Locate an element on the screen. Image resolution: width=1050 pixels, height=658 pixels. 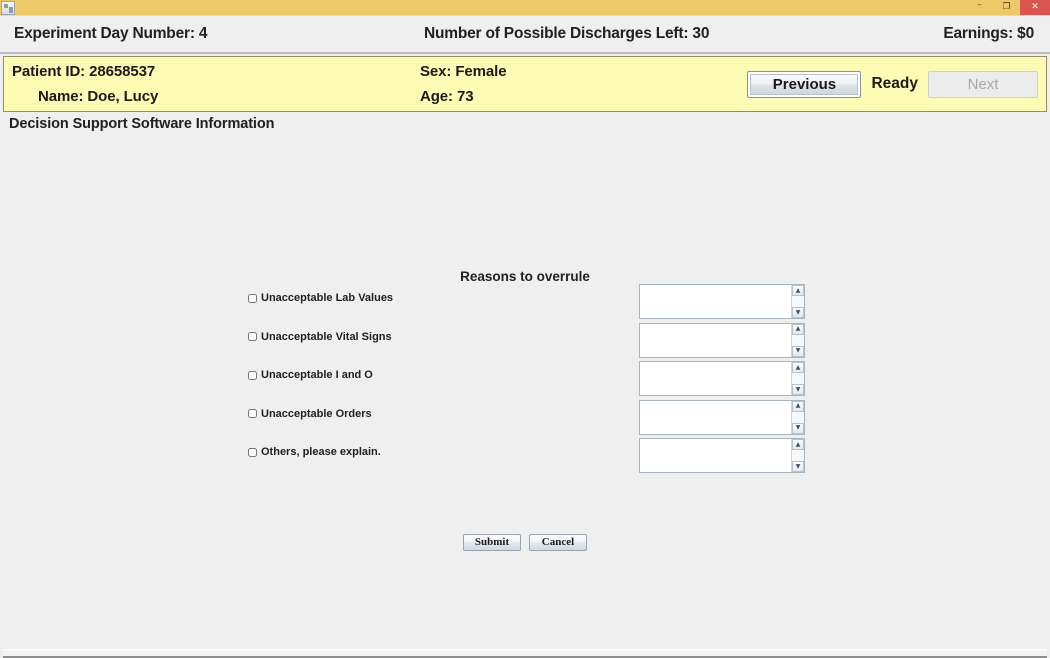
patient-demographics-column: Sex: Female Age: 73 is located at coordinates (570, 84).